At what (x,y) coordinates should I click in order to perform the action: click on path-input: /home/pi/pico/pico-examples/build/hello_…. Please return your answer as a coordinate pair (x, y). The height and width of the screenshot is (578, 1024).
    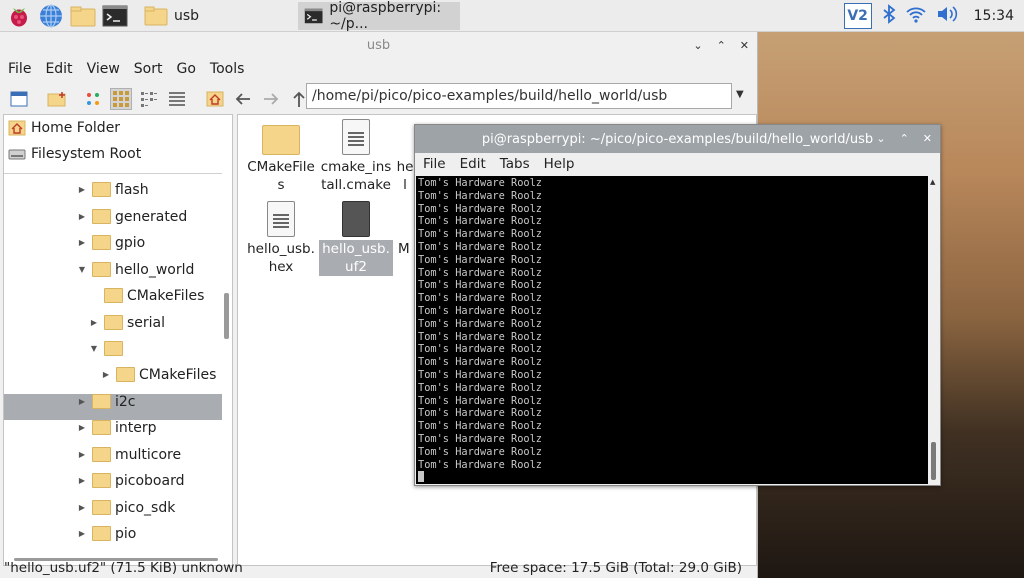
    Looking at the image, I should click on (519, 96).